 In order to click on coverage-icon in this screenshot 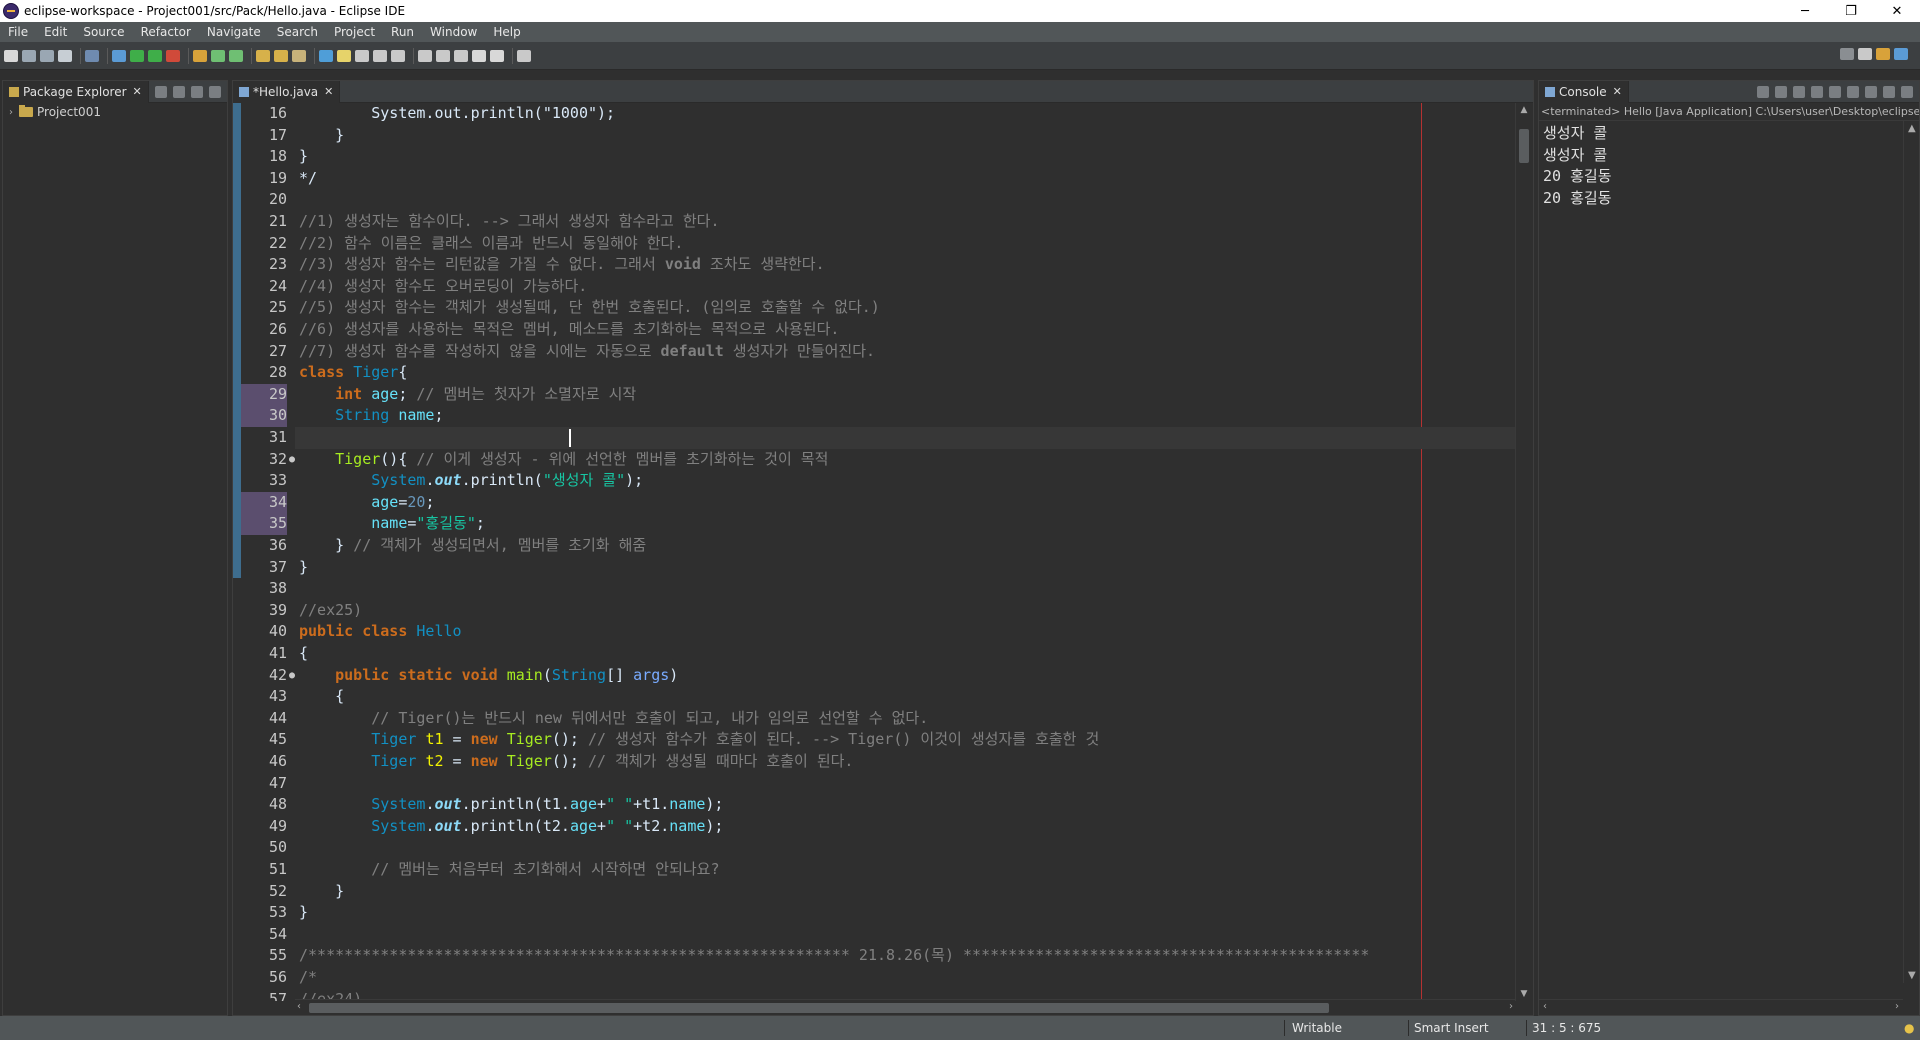, I will do `click(155, 55)`.